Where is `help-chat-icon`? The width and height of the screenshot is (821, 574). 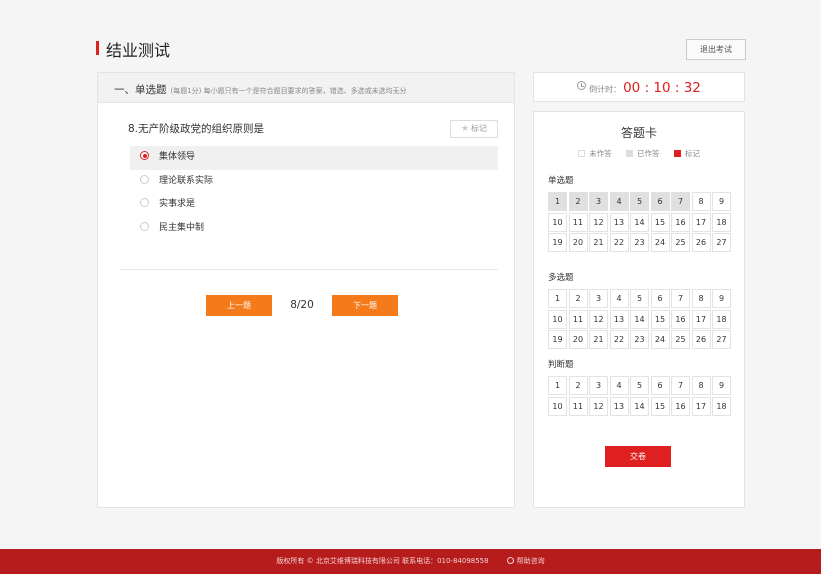
help-chat-icon is located at coordinates (510, 560).